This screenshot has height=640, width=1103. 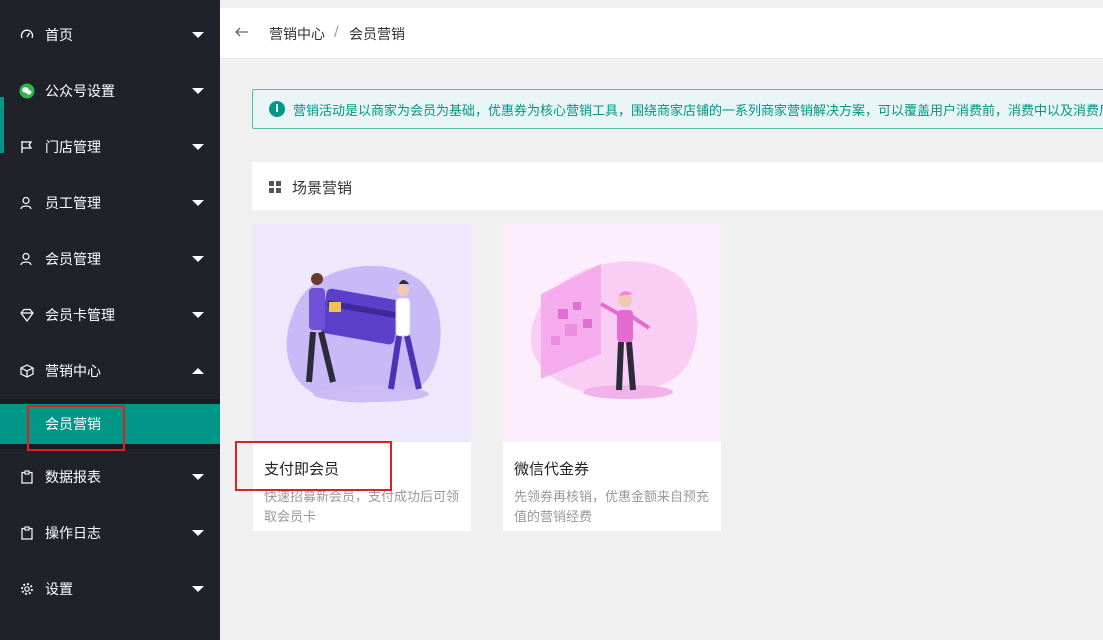 I want to click on top-spacer, so click(x=661, y=4).